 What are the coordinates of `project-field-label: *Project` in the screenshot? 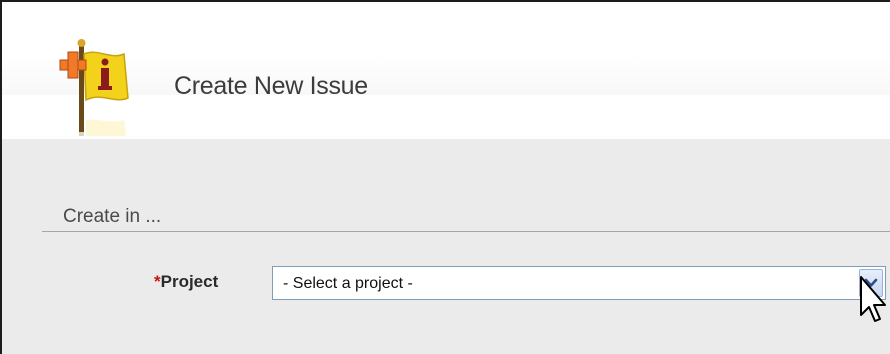 It's located at (186, 282).